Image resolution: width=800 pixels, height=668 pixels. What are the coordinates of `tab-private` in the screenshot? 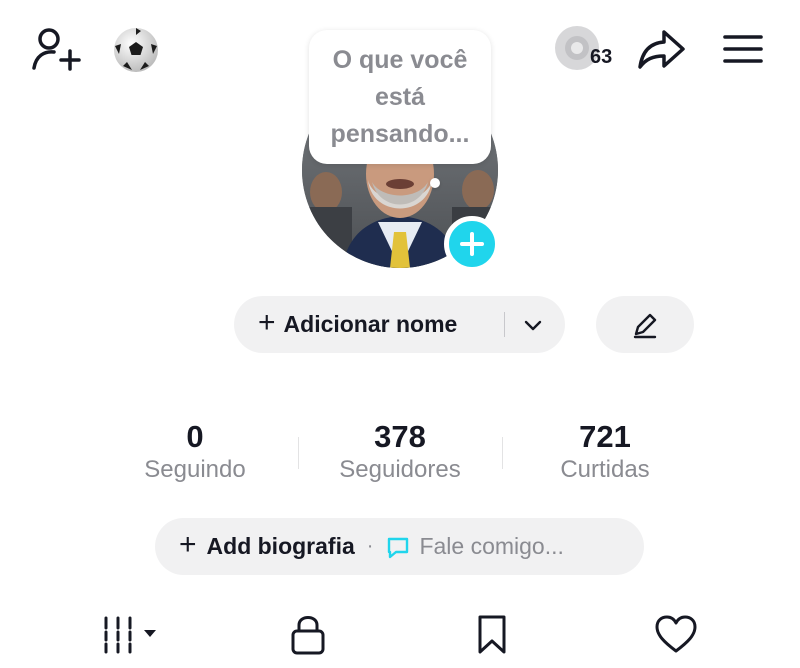 It's located at (308, 634).